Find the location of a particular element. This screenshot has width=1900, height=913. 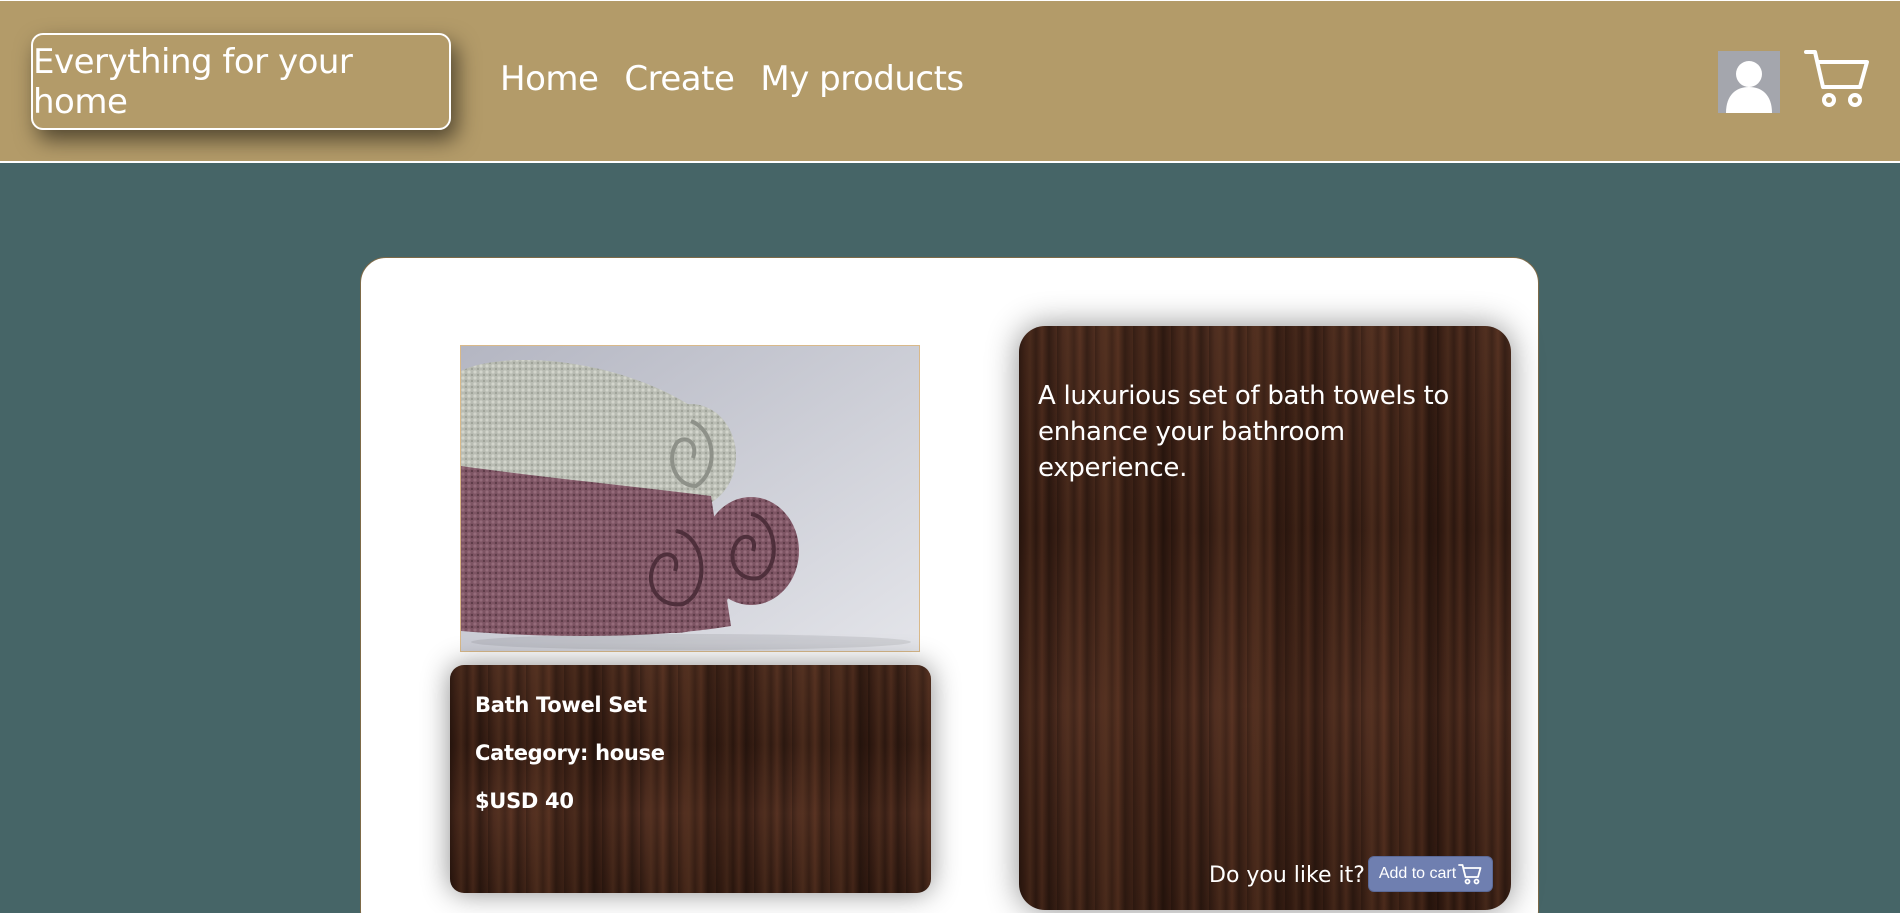

product-category: Category: house is located at coordinates (570, 753).